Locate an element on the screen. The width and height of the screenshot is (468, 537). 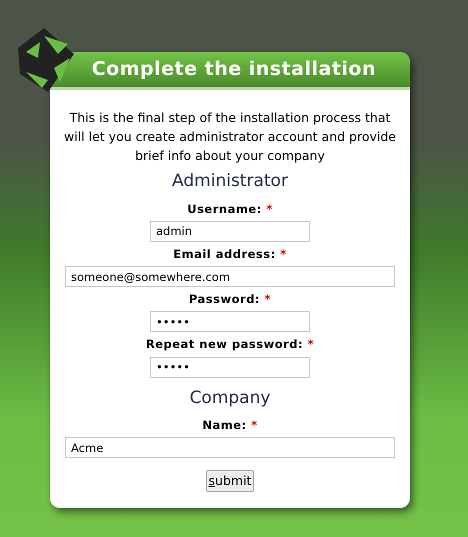
intro-text: This is the final step of the installation process that will let you create administrator account and provide brief info about your company is located at coordinates (230, 137).